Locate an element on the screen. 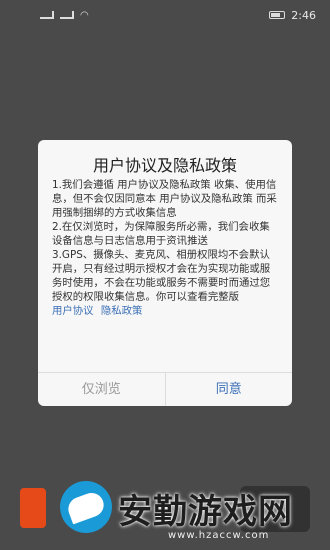 This screenshot has width=330, height=550. privacy-policy-link: 隐私政策 is located at coordinates (122, 311).